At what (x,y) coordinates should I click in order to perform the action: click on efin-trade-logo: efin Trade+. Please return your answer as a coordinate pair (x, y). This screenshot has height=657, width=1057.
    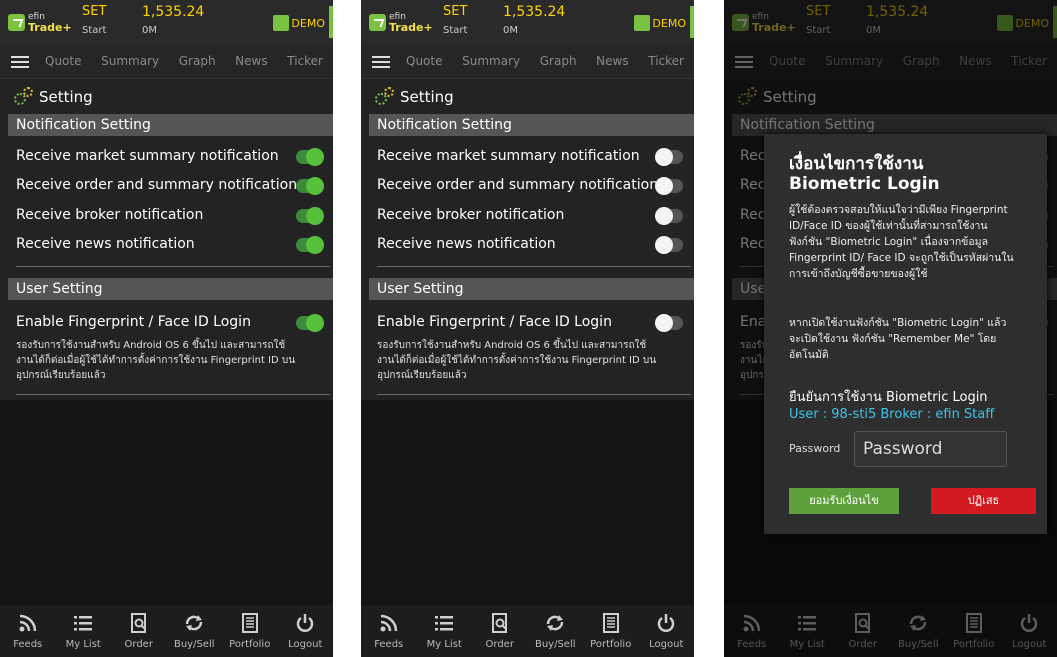
    Looking at the image, I should click on (404, 23).